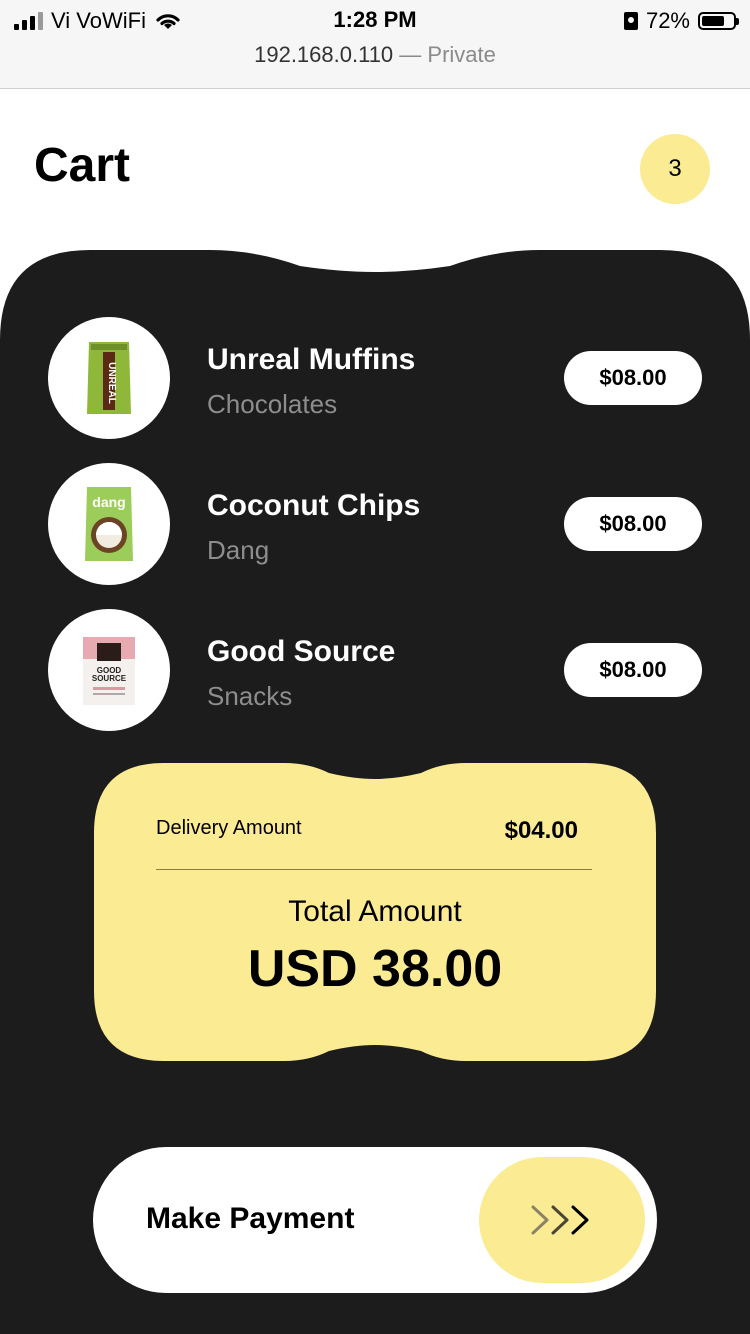 The height and width of the screenshot is (1334, 750). What do you see at coordinates (311, 359) in the screenshot?
I see `item-name: Unreal Muffins` at bounding box center [311, 359].